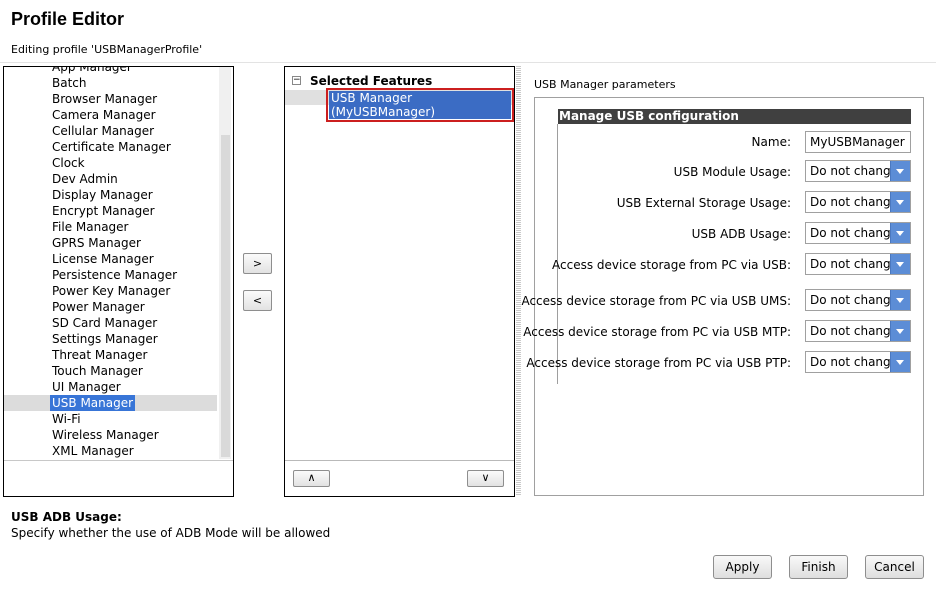 The height and width of the screenshot is (590, 936). Describe the element at coordinates (68, 19) in the screenshot. I see `page-title: Profile Editor` at that location.